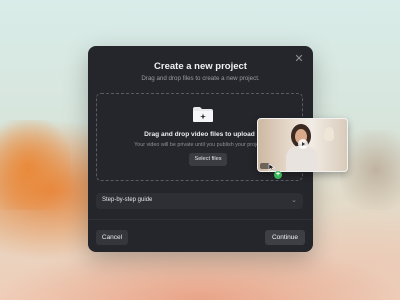  What do you see at coordinates (278, 175) in the screenshot?
I see `add-file-badge: +` at bounding box center [278, 175].